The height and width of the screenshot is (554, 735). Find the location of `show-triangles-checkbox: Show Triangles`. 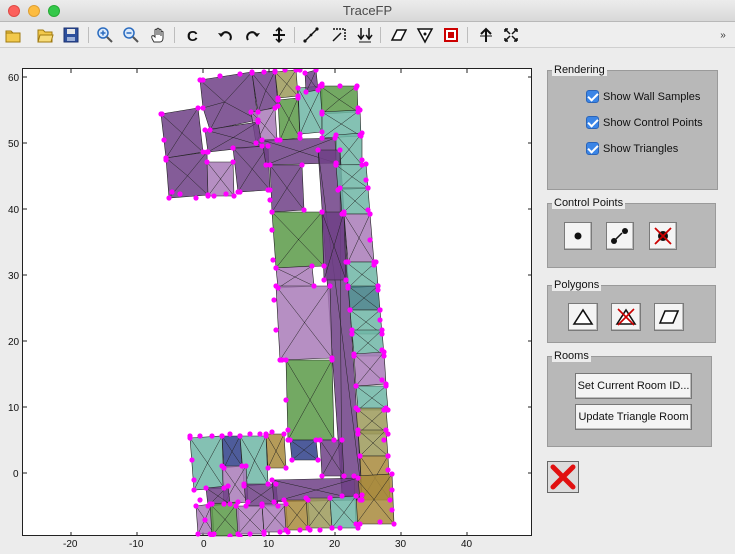

show-triangles-checkbox: Show Triangles is located at coordinates (632, 148).